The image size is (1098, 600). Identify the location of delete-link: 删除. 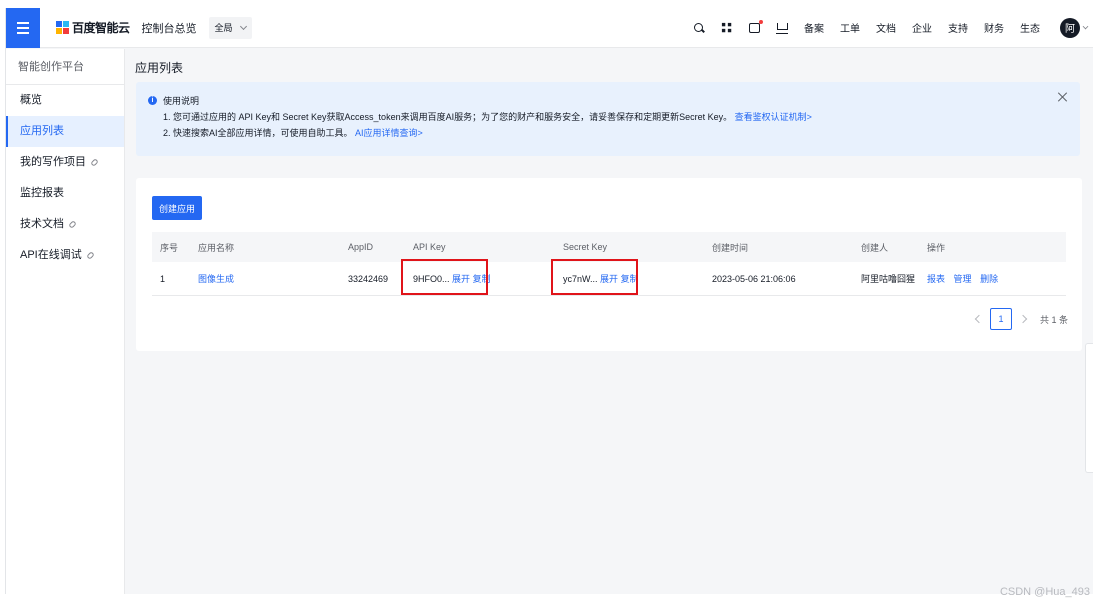
(989, 279).